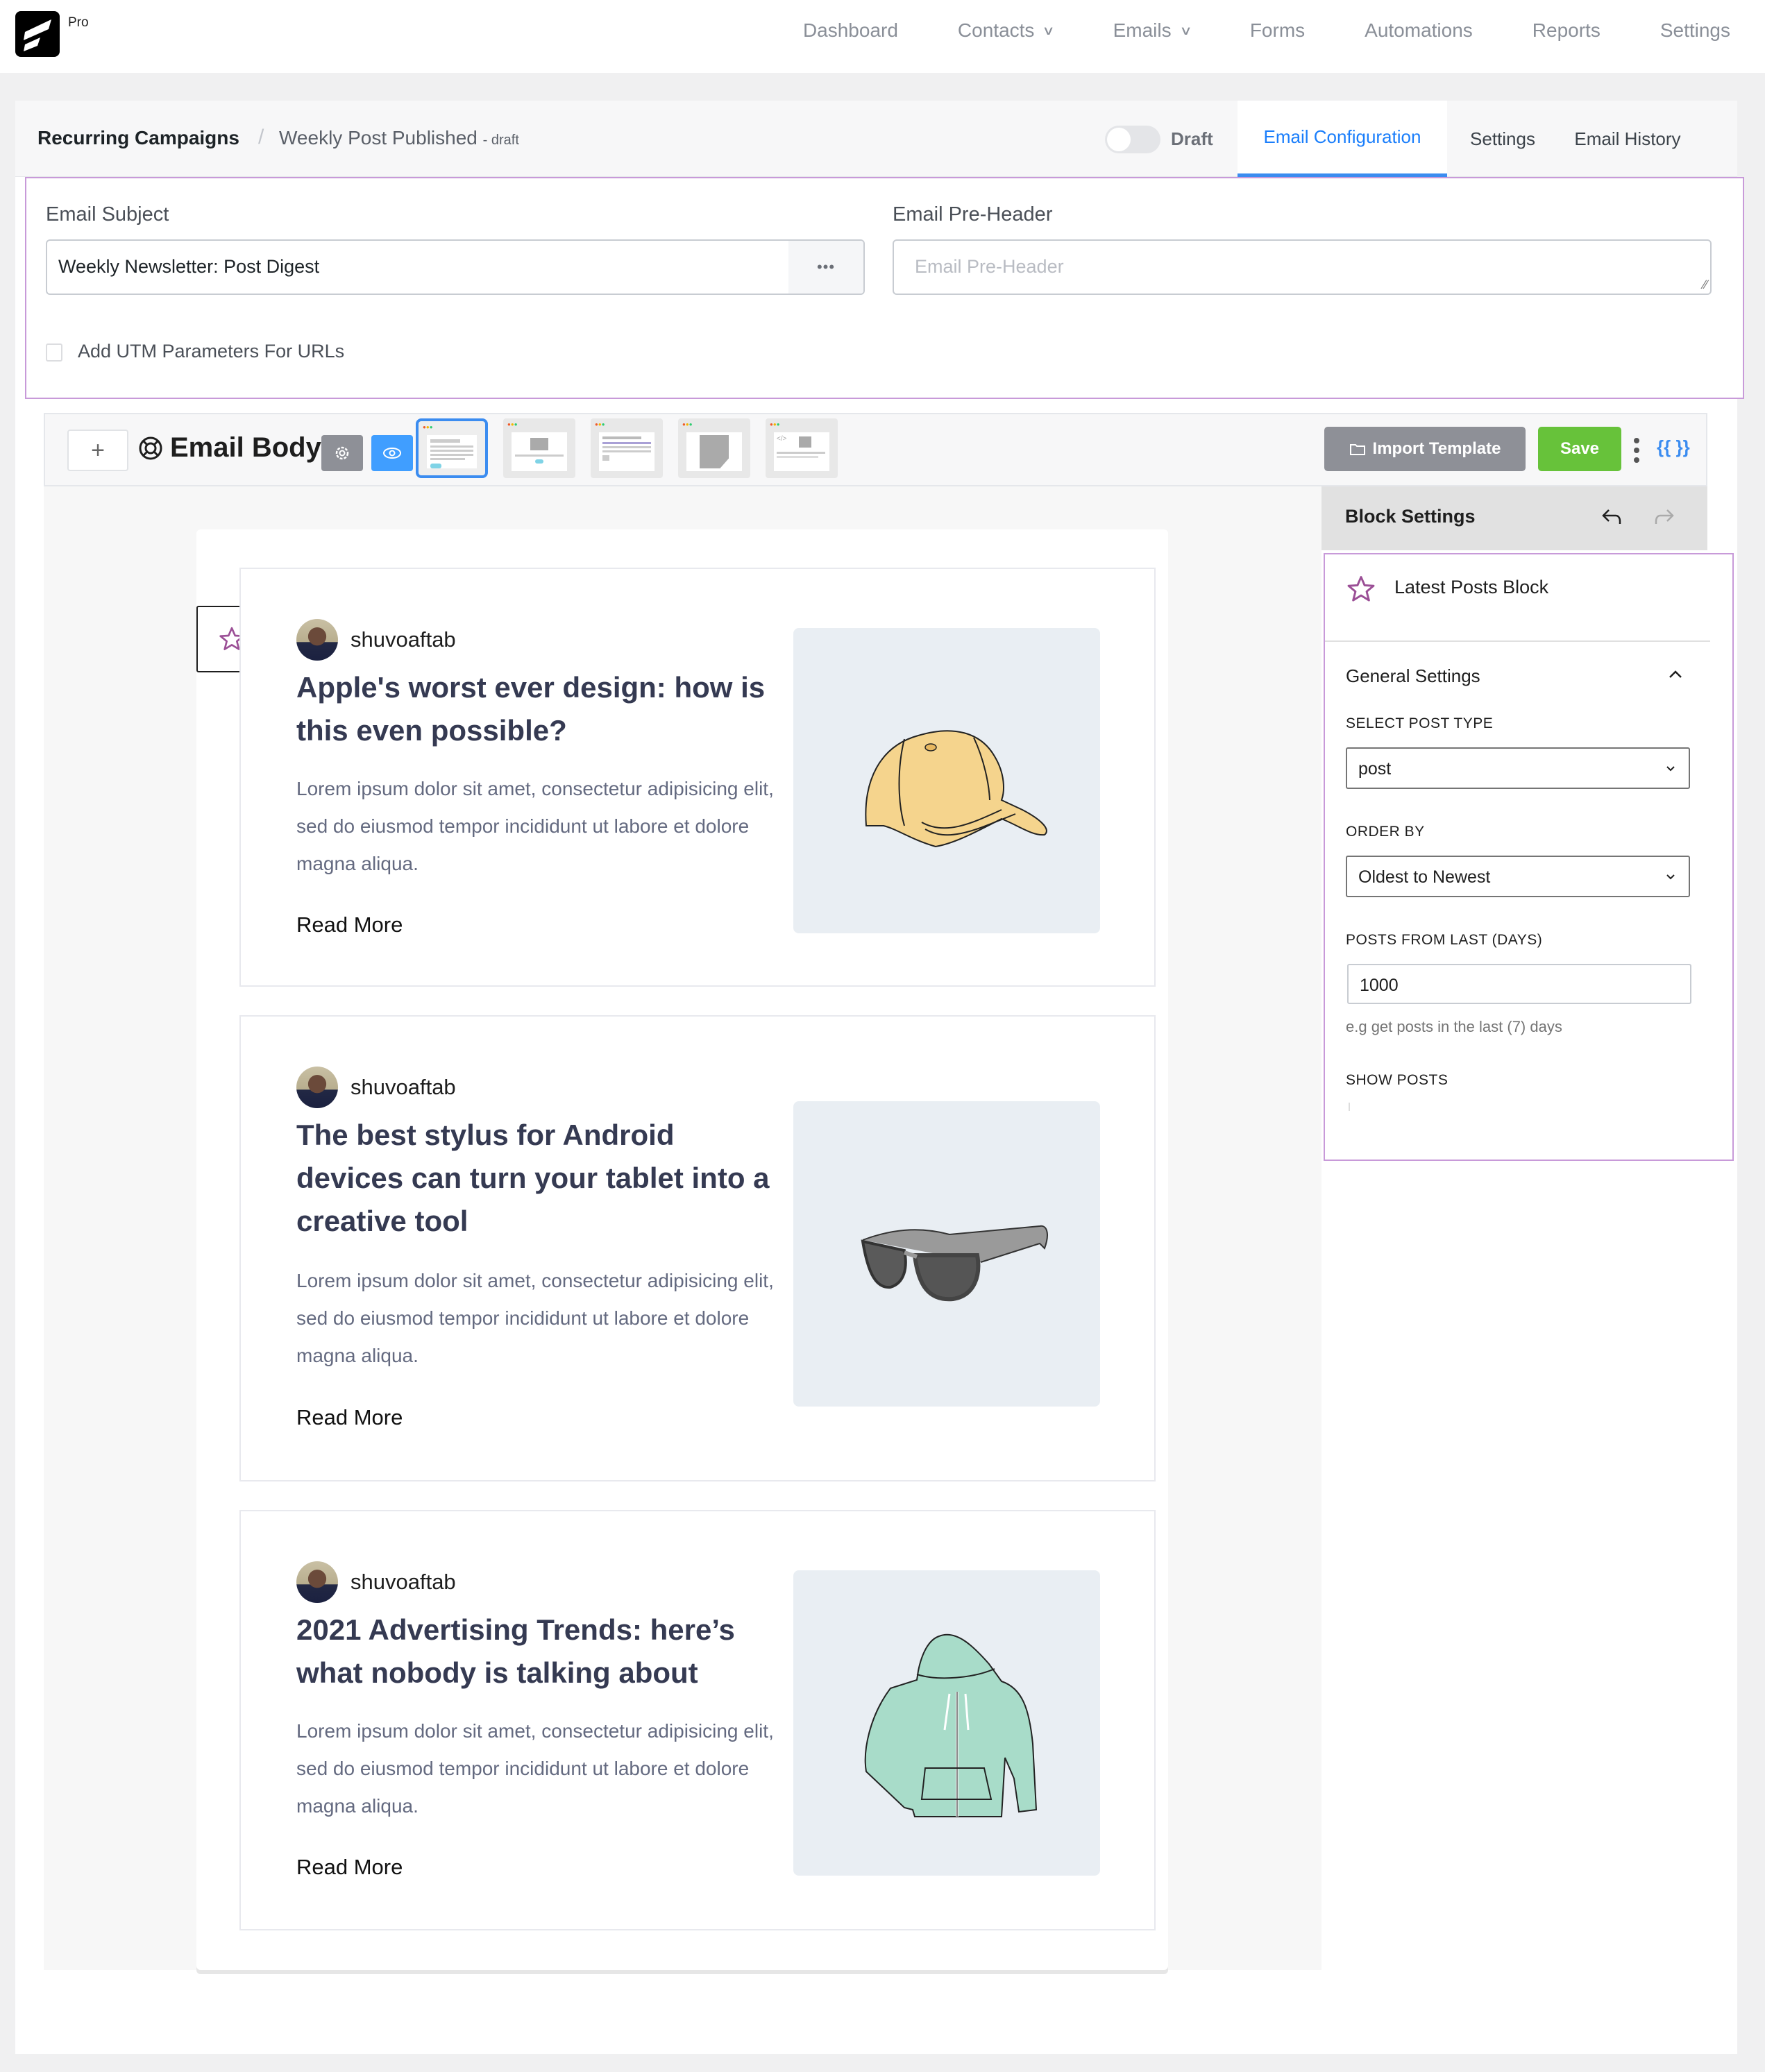 Image resolution: width=1765 pixels, height=2072 pixels. What do you see at coordinates (1397, 1080) in the screenshot?
I see `show-posts-label: SHOW POSTS` at bounding box center [1397, 1080].